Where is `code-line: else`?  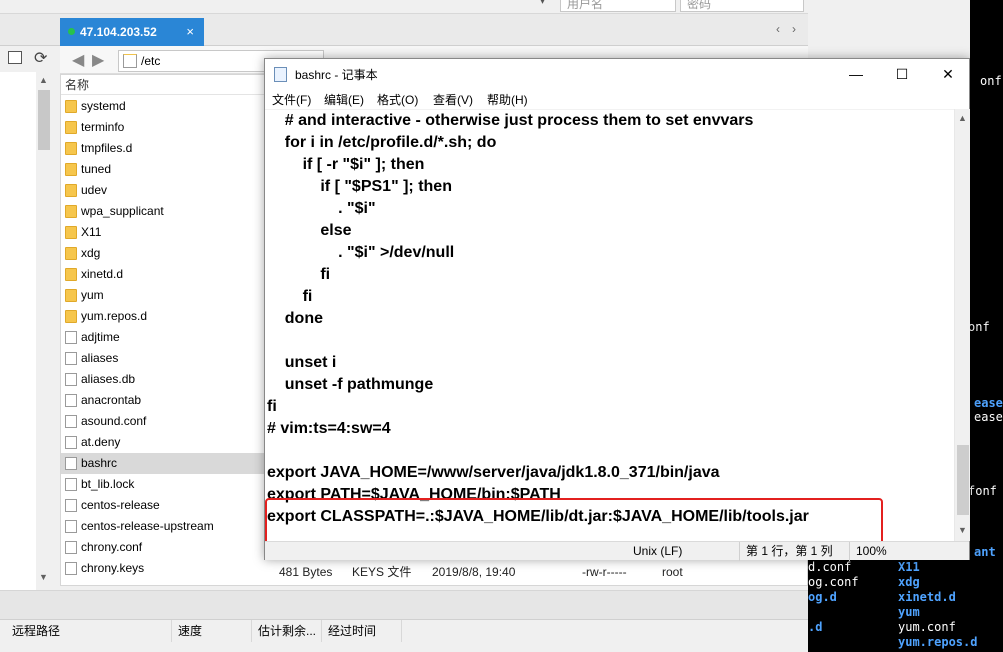 code-line: else is located at coordinates (309, 231).